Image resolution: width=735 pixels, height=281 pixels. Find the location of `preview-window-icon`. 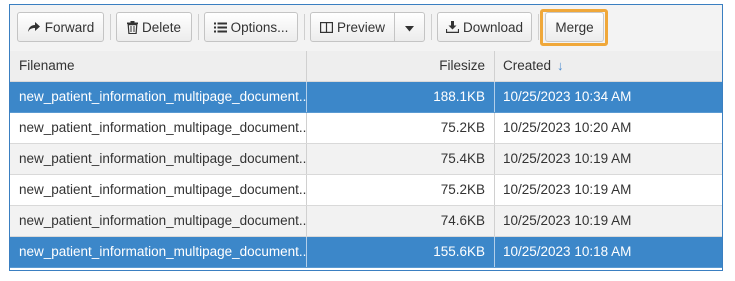

preview-window-icon is located at coordinates (326, 27).